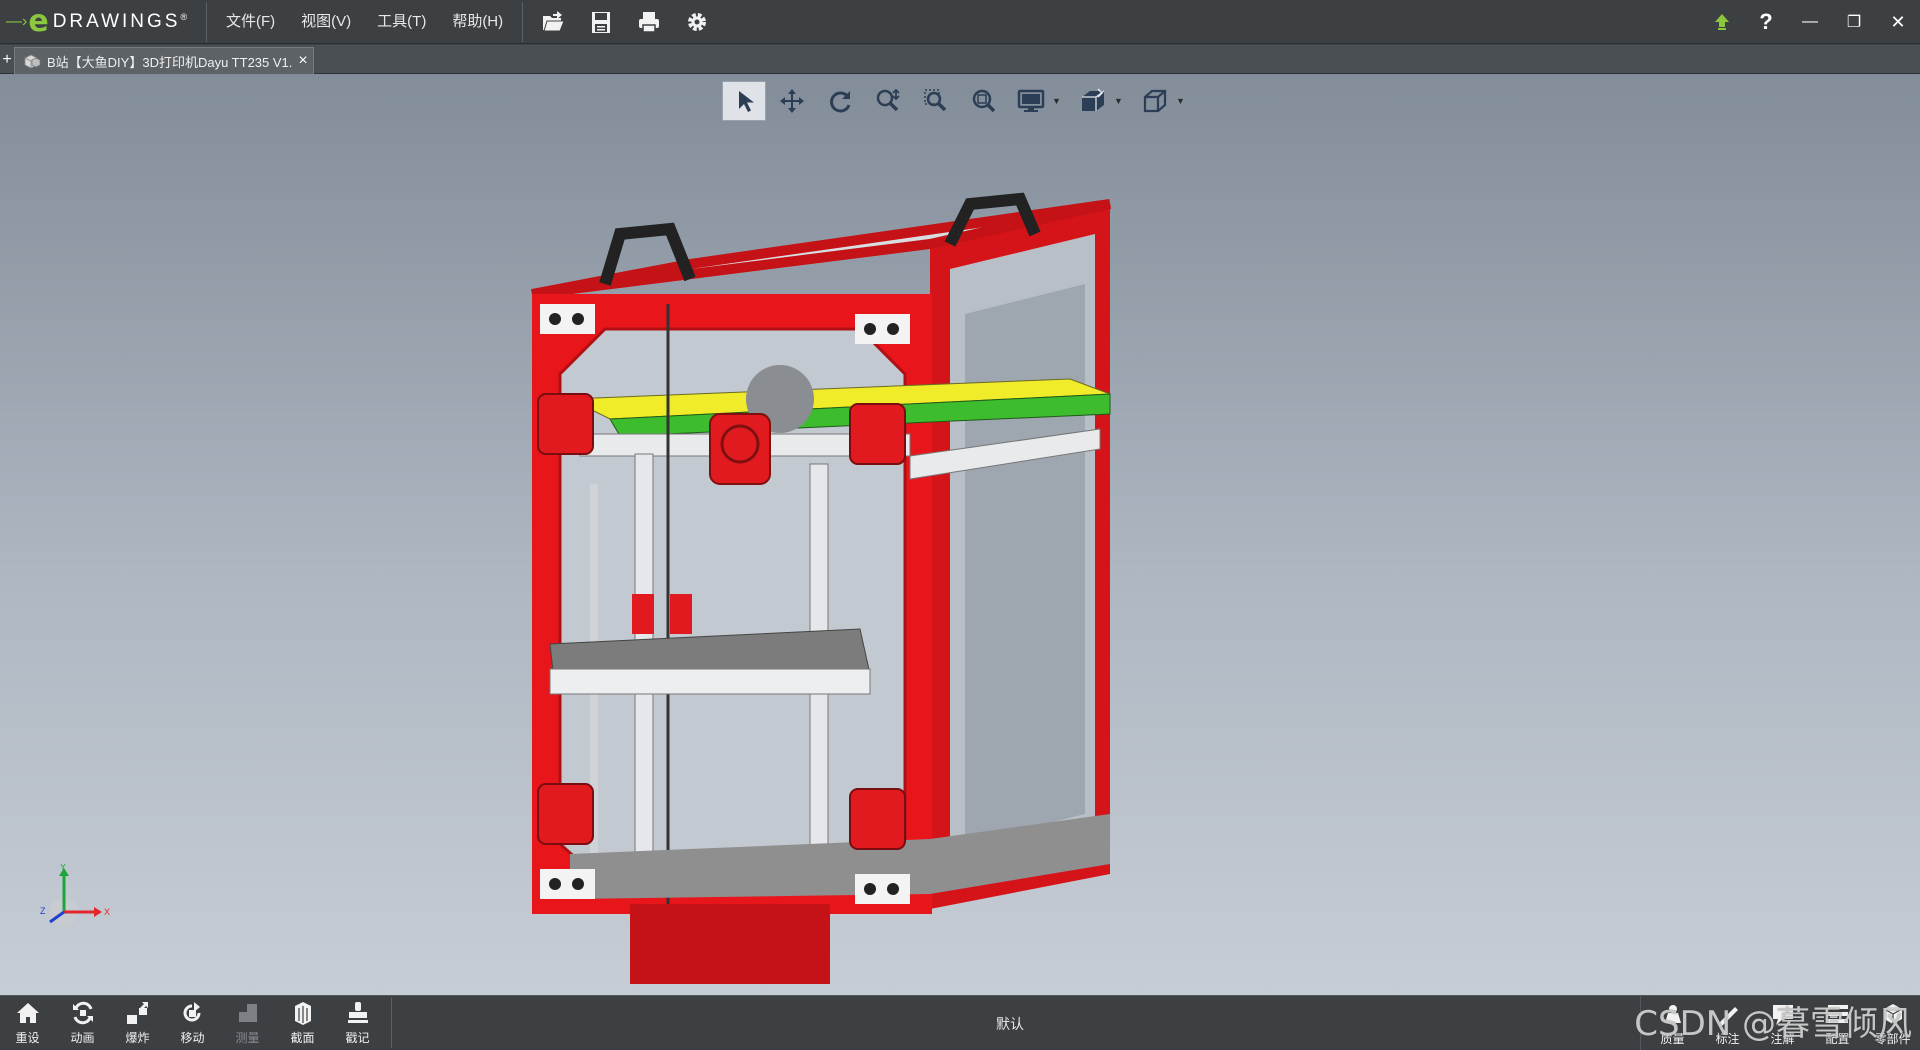 This screenshot has width=1920, height=1050. Describe the element at coordinates (1672, 1023) in the screenshot. I see `mass-properties-button: 质量` at that location.